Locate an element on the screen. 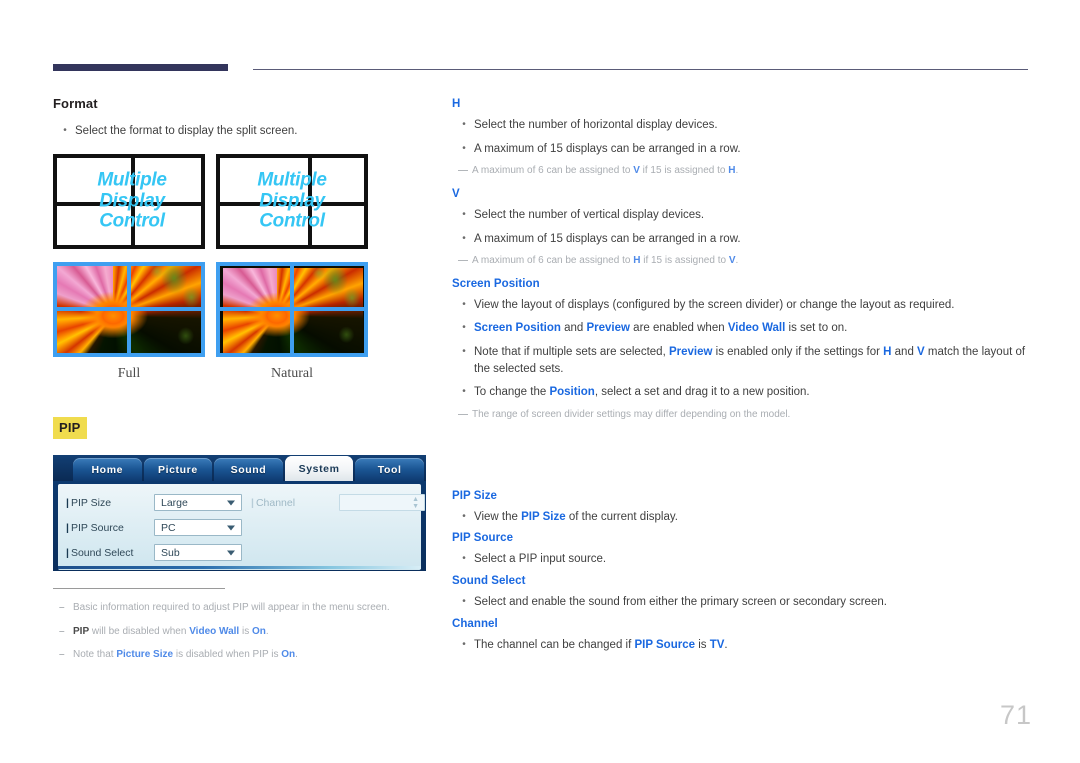  bullet-bold: PIP Size is located at coordinates (543, 516).